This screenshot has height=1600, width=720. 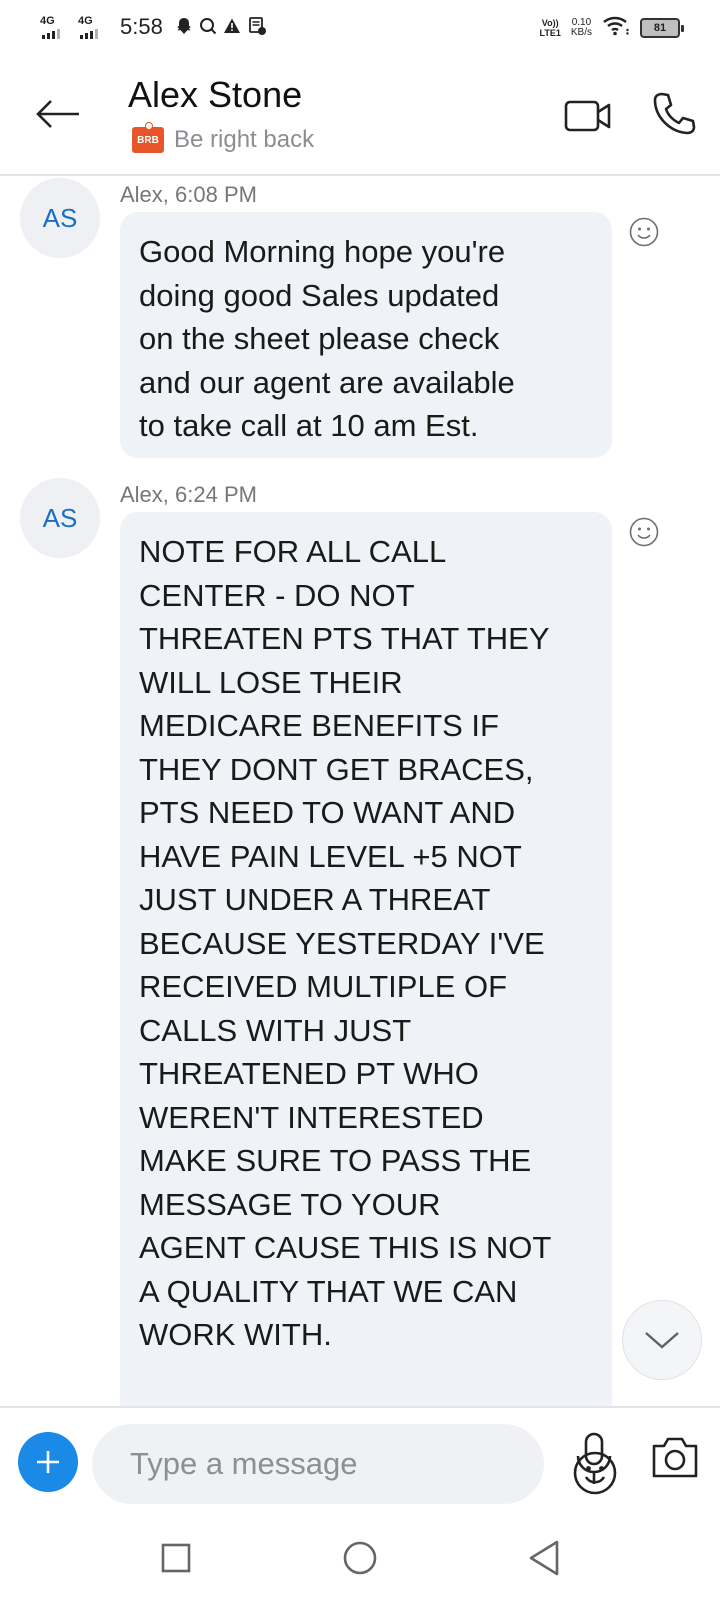 I want to click on presence-status: BRB Be right back, so click(x=223, y=138).